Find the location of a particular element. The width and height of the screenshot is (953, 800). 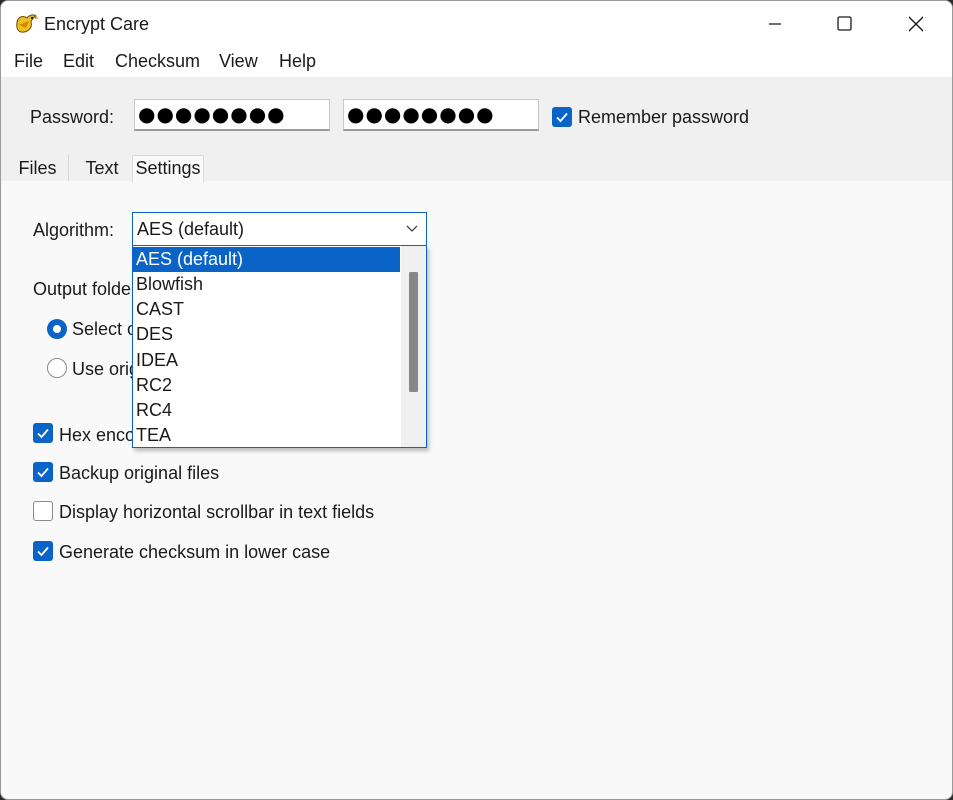

menu-edit: Edit is located at coordinates (78, 61).